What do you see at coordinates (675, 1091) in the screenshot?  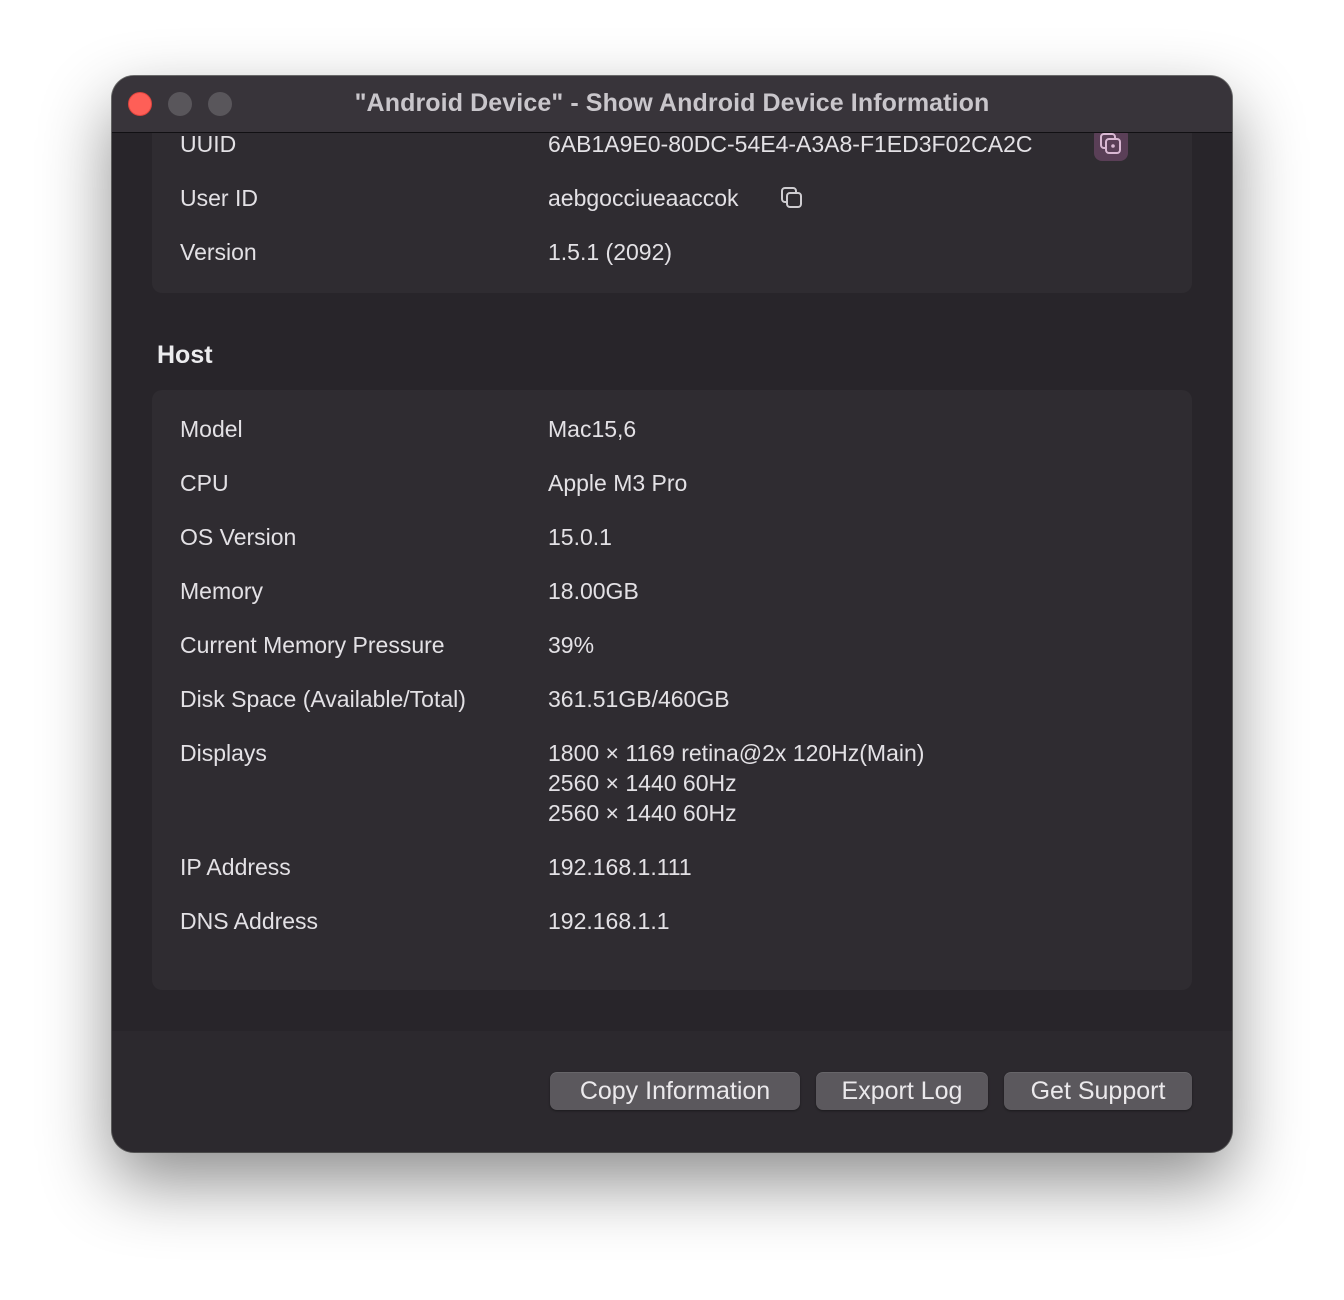 I see `copy-information-button: Copy Information` at bounding box center [675, 1091].